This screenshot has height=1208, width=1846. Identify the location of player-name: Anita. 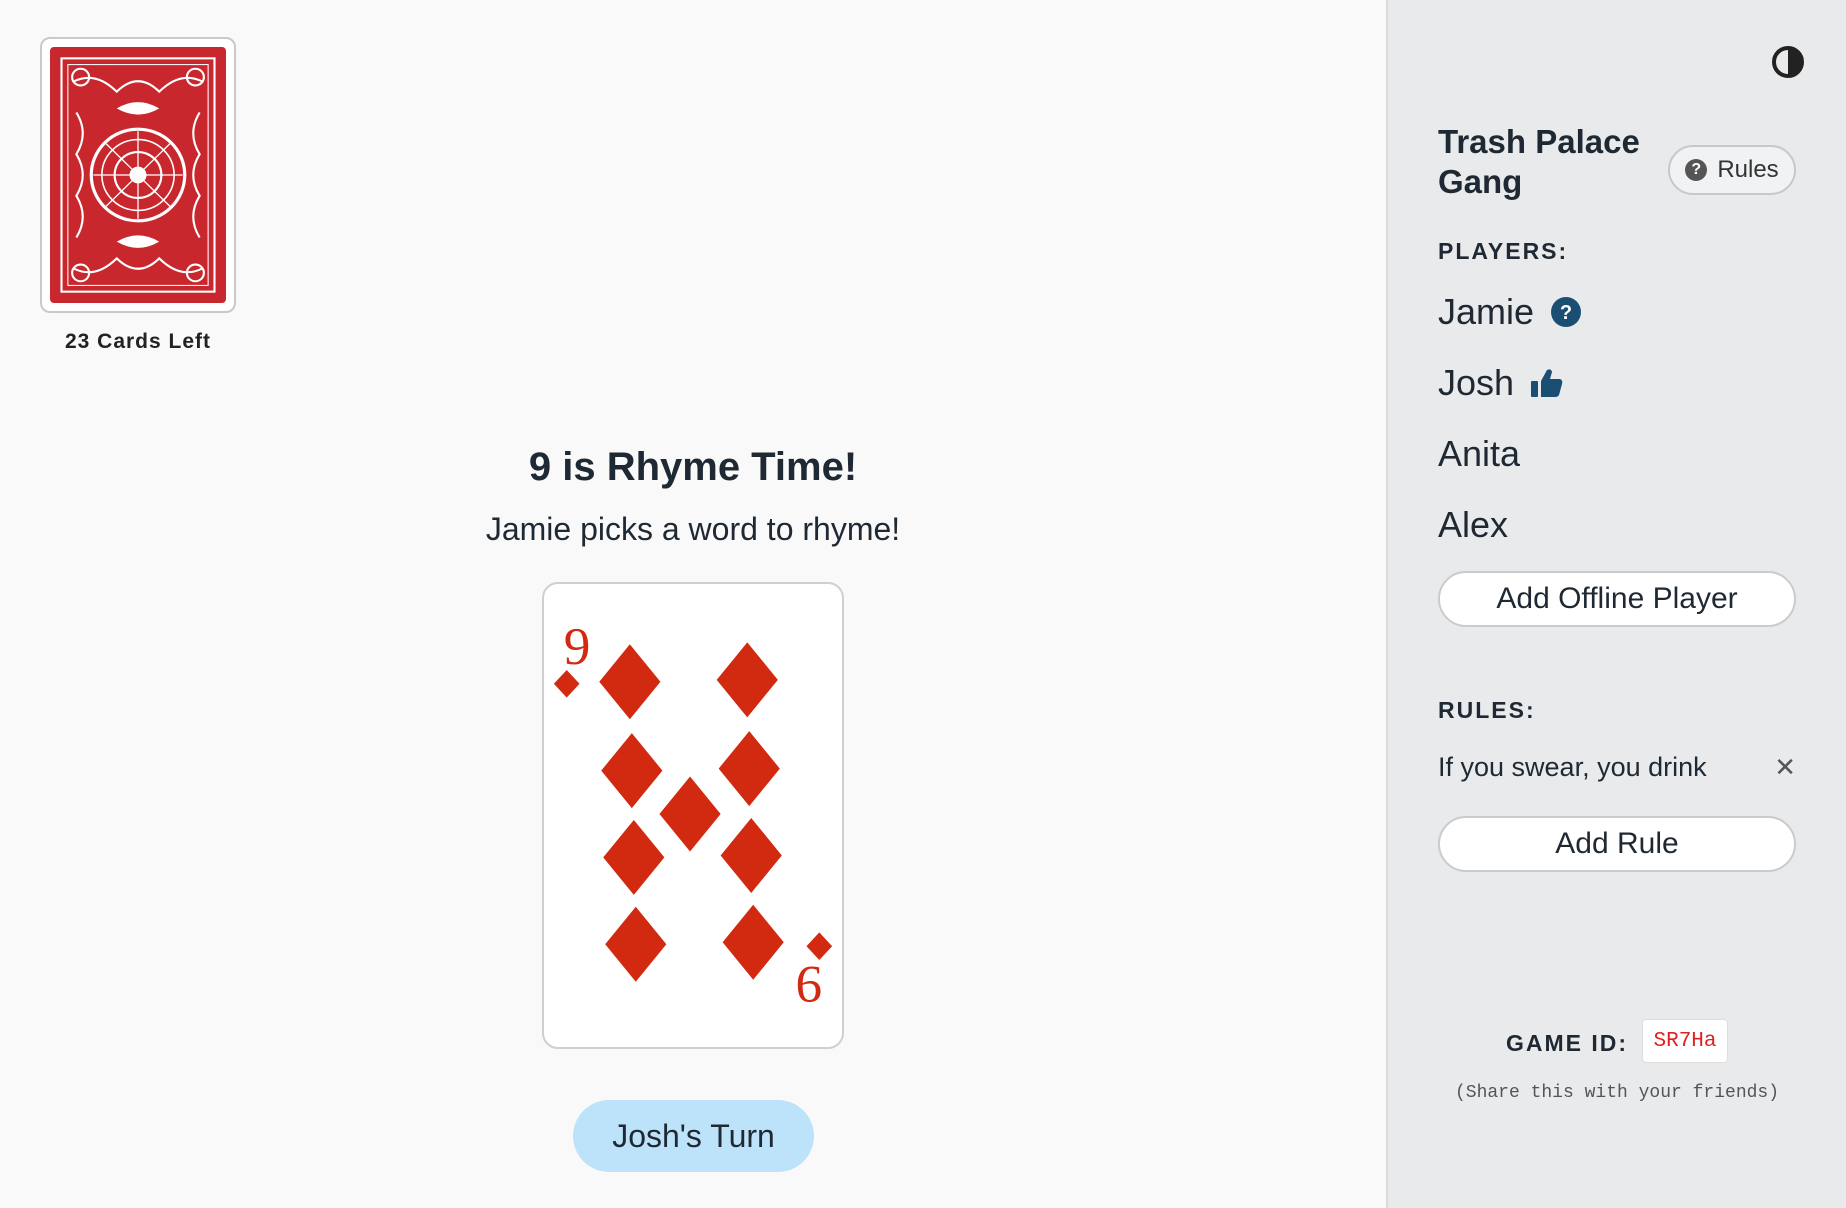
(1479, 453).